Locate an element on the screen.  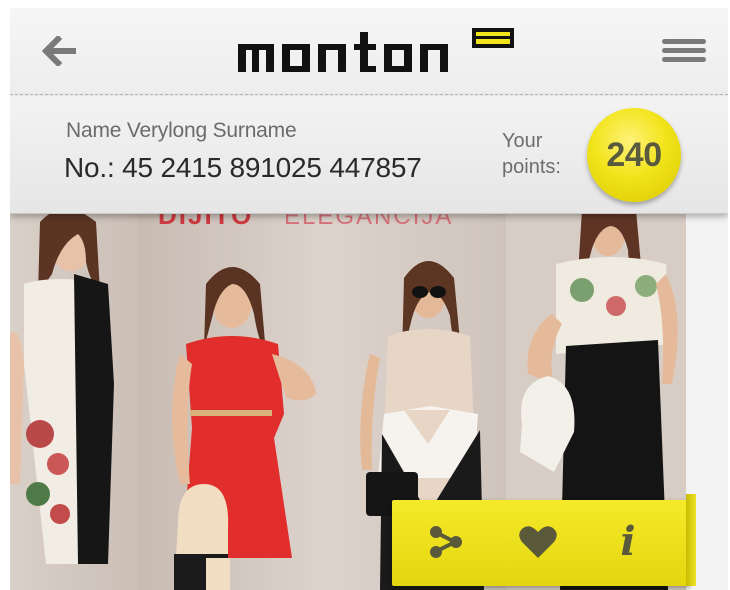
monton-logo is located at coordinates (376, 50).